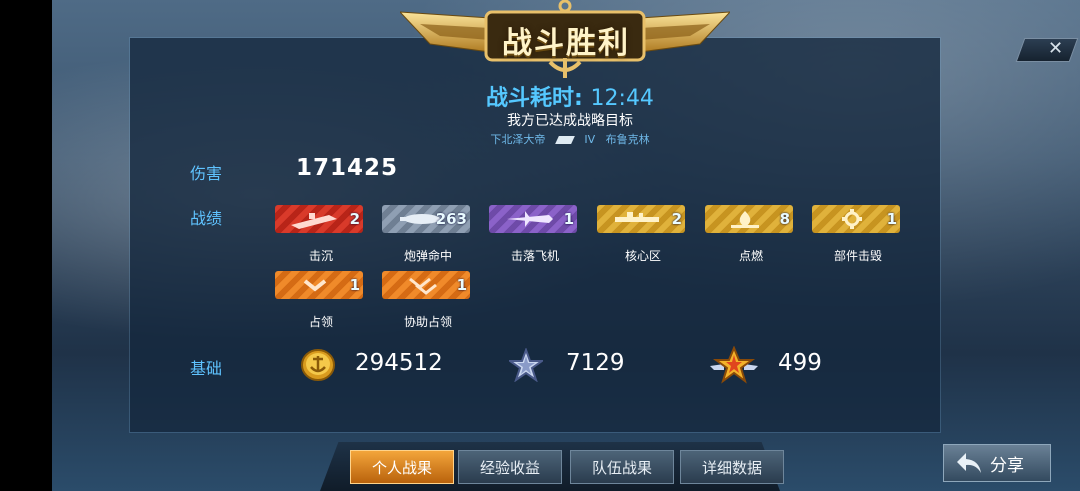  Describe the element at coordinates (732, 467) in the screenshot. I see `tab-detailed-data: 详细数据` at that location.